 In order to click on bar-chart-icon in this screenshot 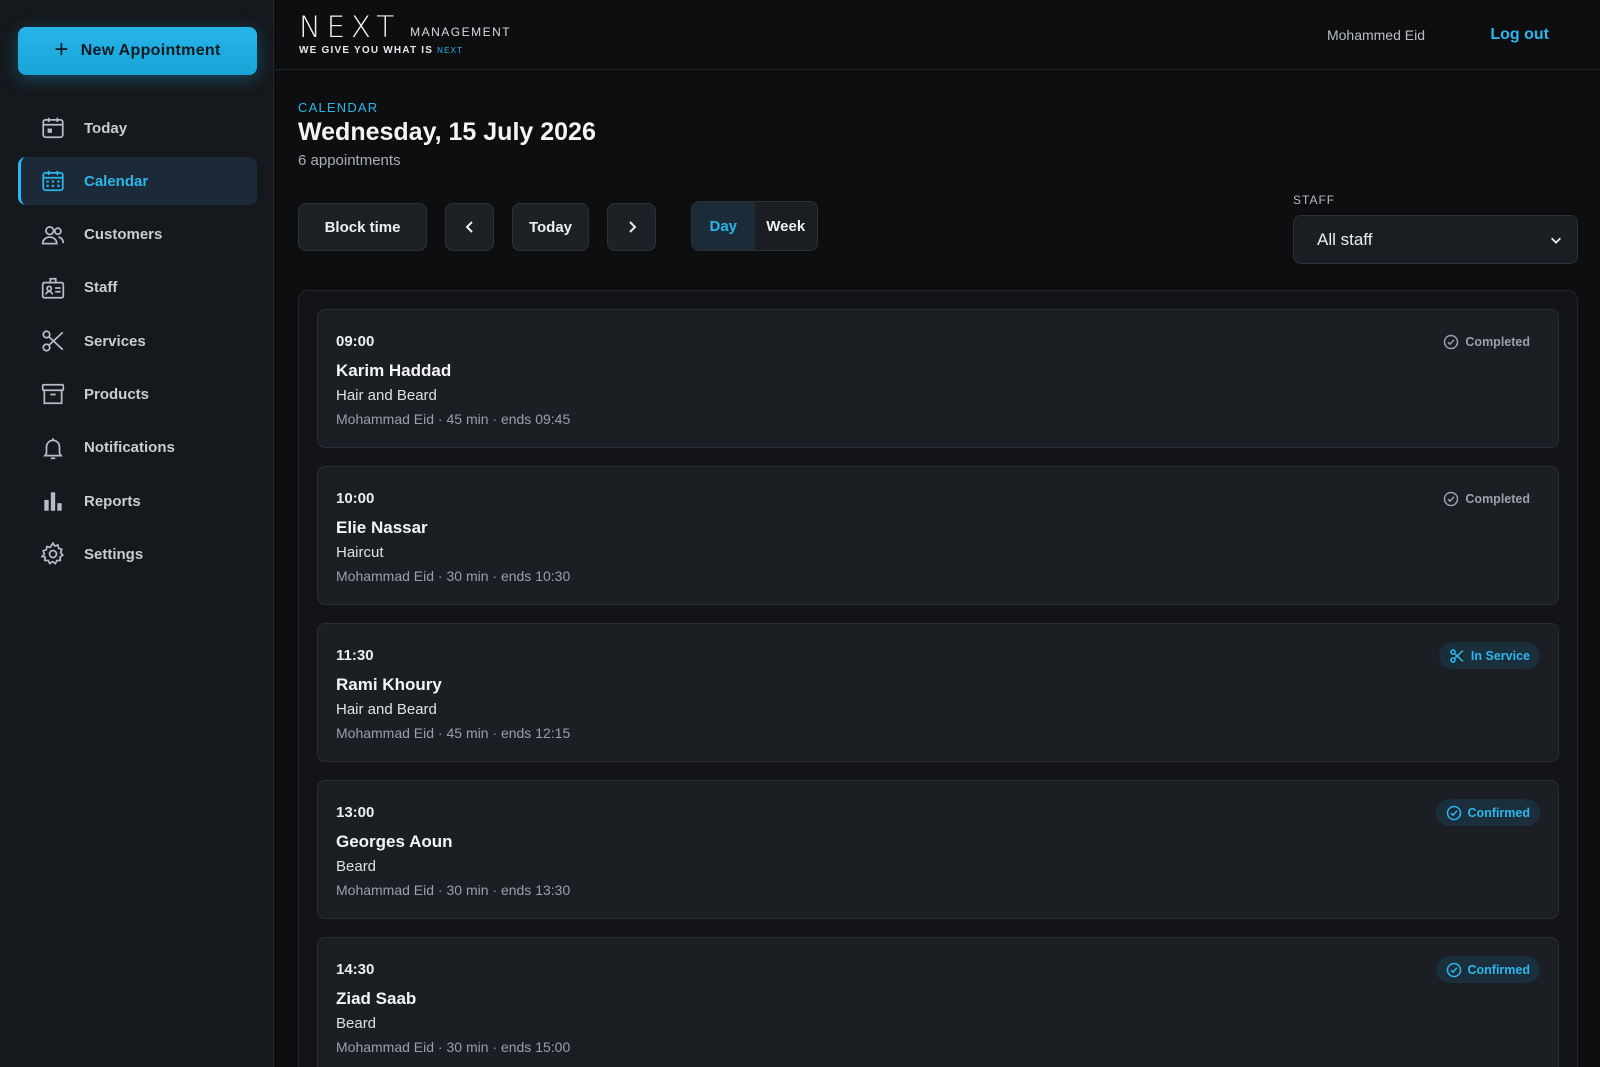, I will do `click(53, 501)`.